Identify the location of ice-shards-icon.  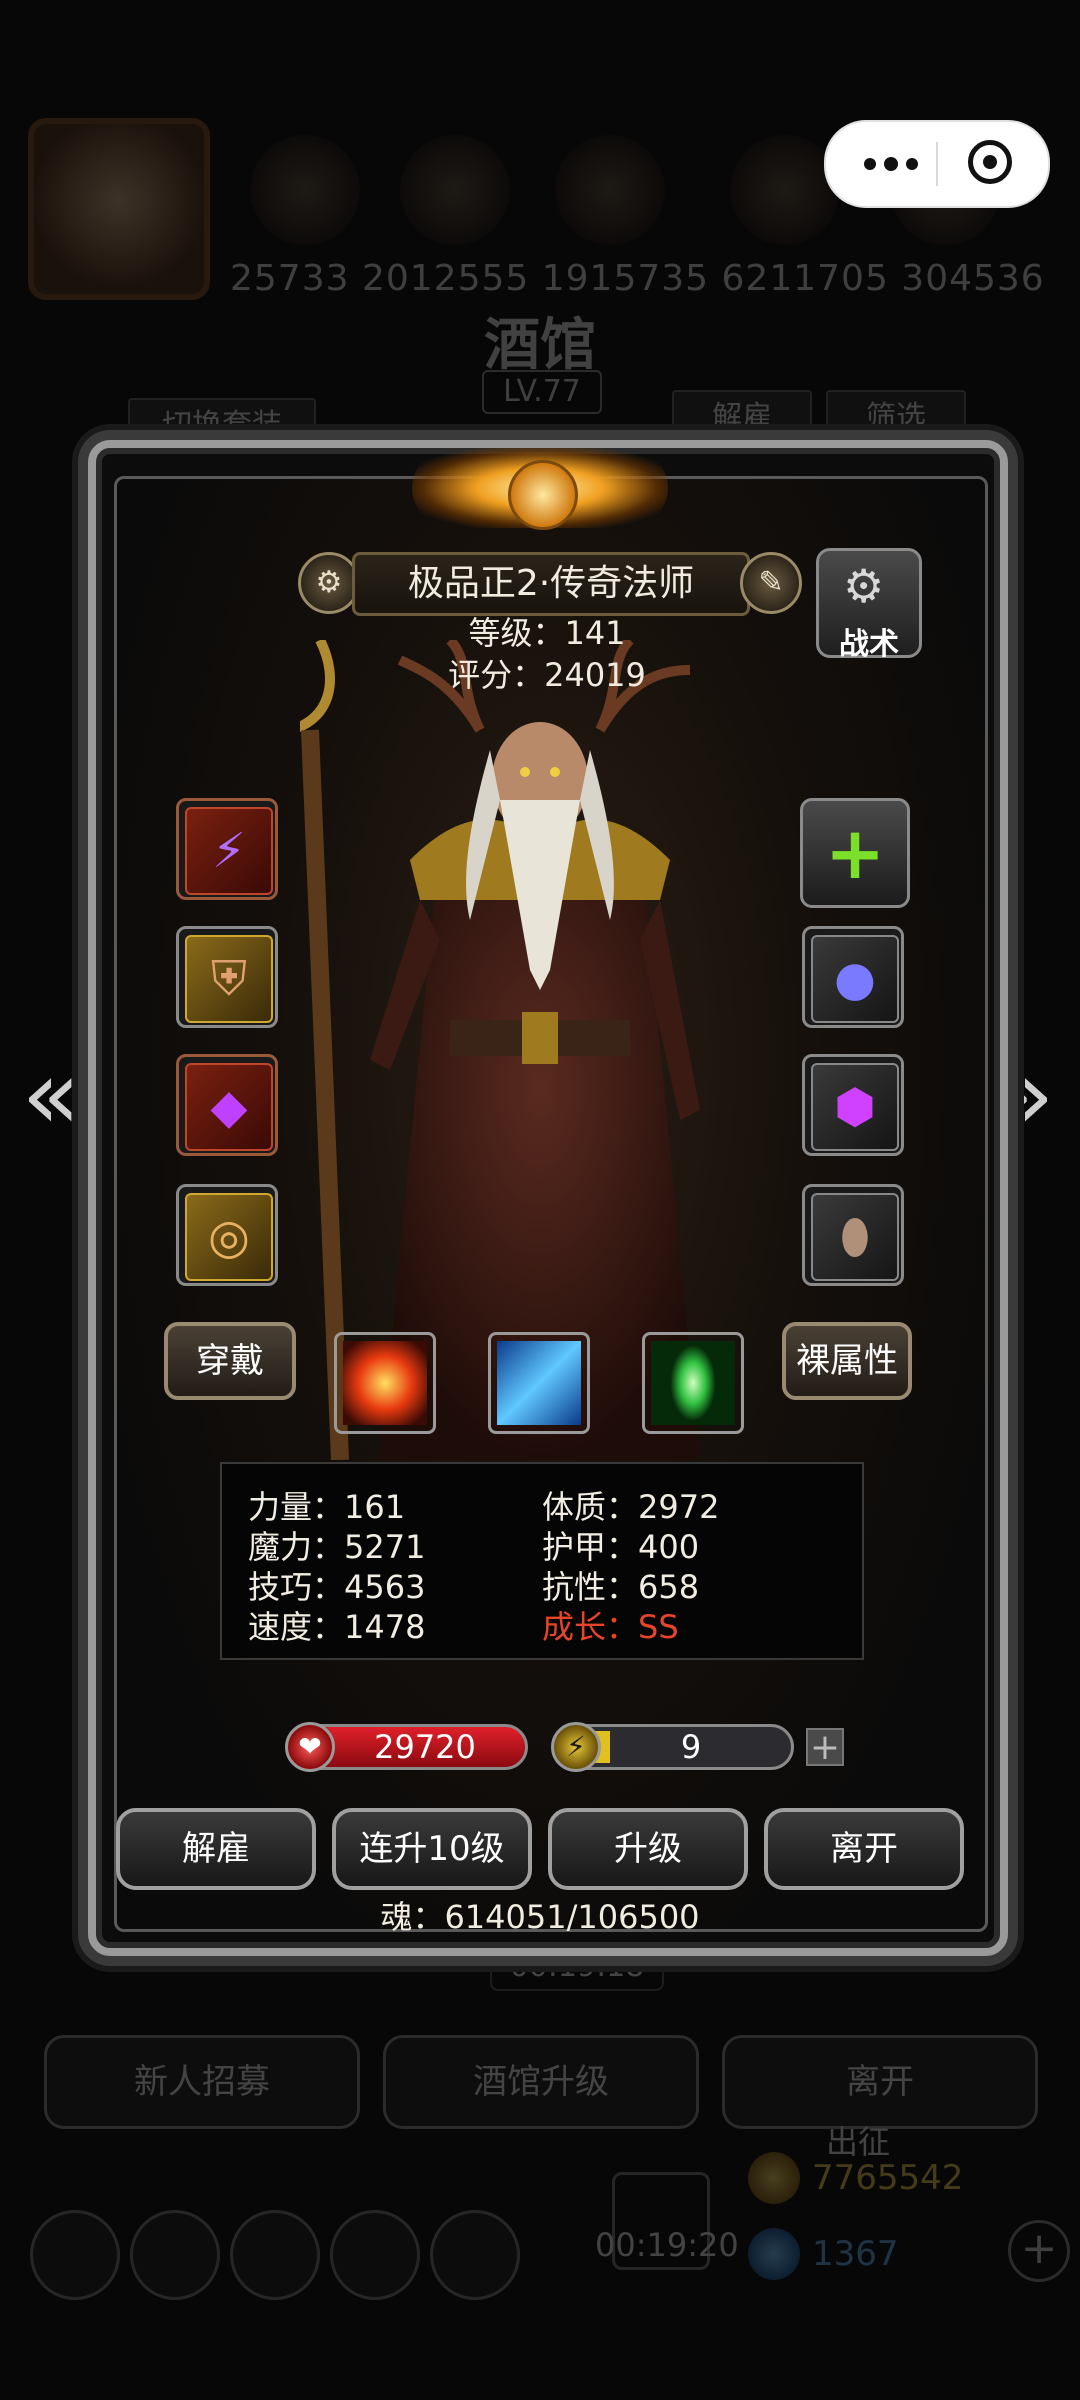
(539, 1383).